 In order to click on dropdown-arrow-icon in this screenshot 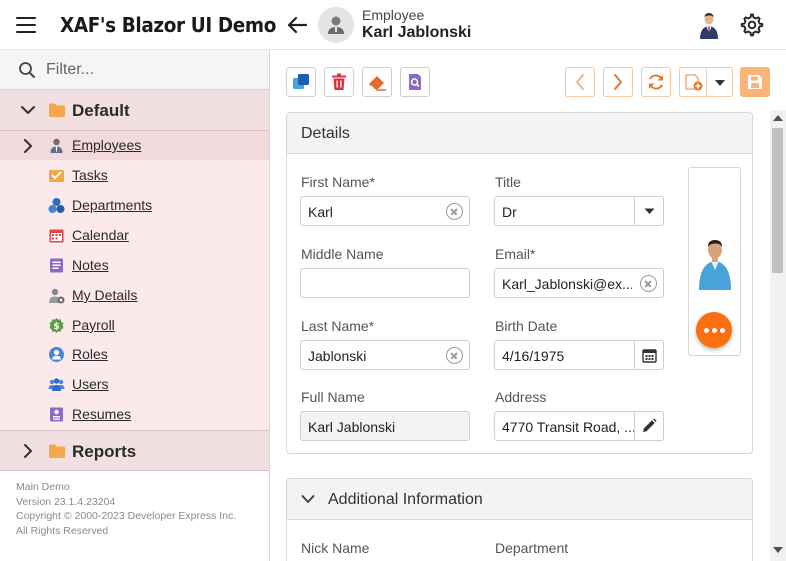, I will do `click(720, 83)`.